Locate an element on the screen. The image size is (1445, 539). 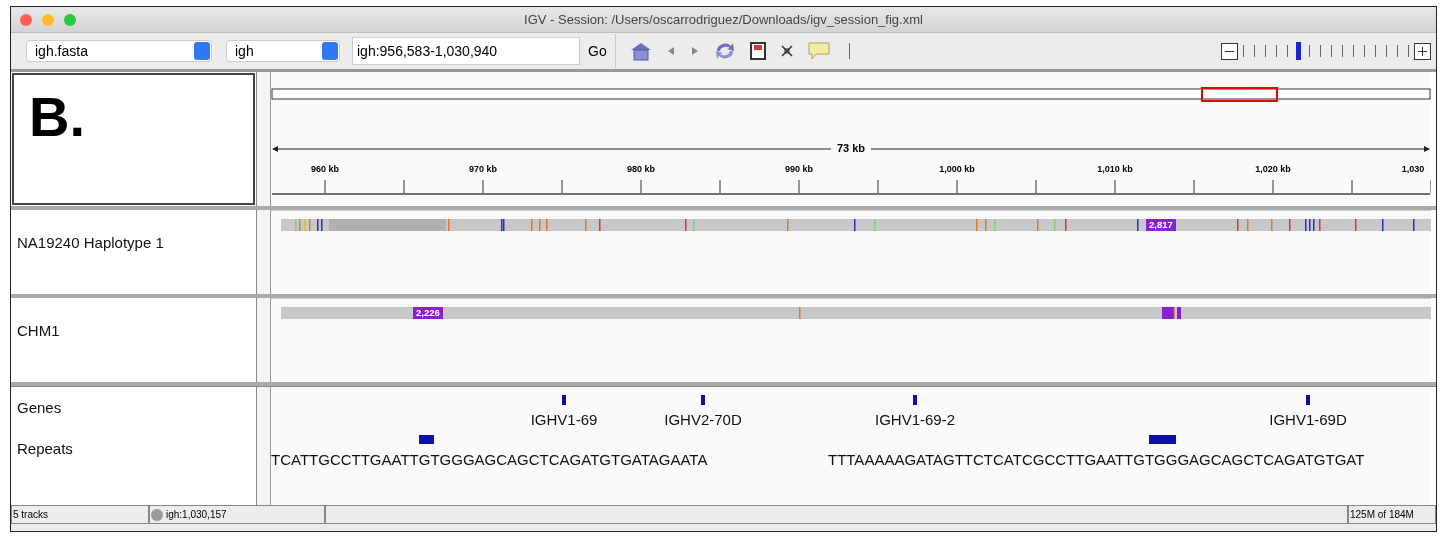
ruler-label: 1,000 kb is located at coordinates (957, 169).